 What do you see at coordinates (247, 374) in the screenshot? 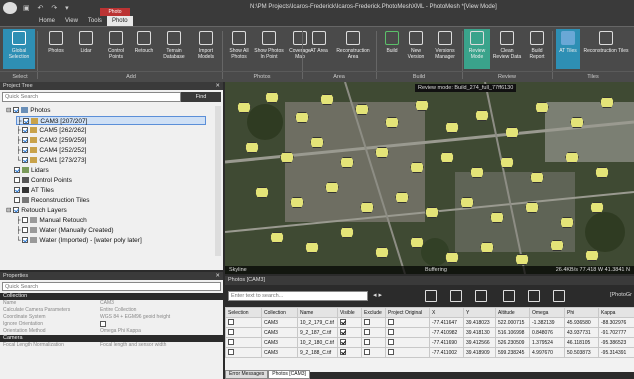
I see `tab-error-messages: Error Messages` at bounding box center [247, 374].